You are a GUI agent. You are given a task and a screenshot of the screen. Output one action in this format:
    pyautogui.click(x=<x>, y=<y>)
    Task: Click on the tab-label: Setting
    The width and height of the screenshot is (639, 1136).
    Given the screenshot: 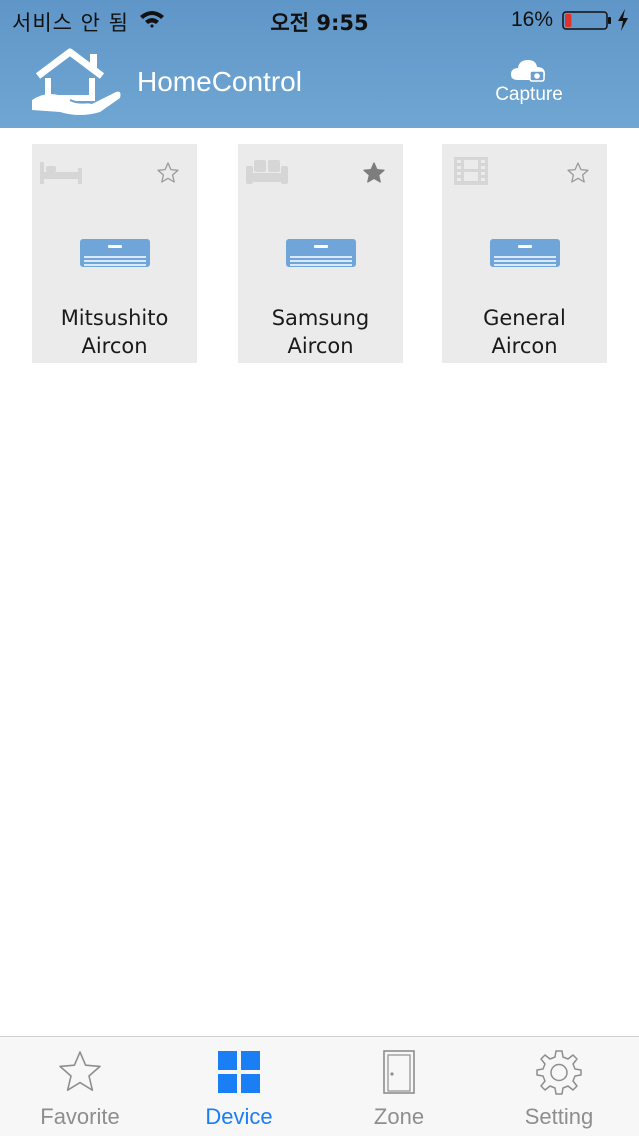 What is the action you would take?
    pyautogui.click(x=559, y=1116)
    